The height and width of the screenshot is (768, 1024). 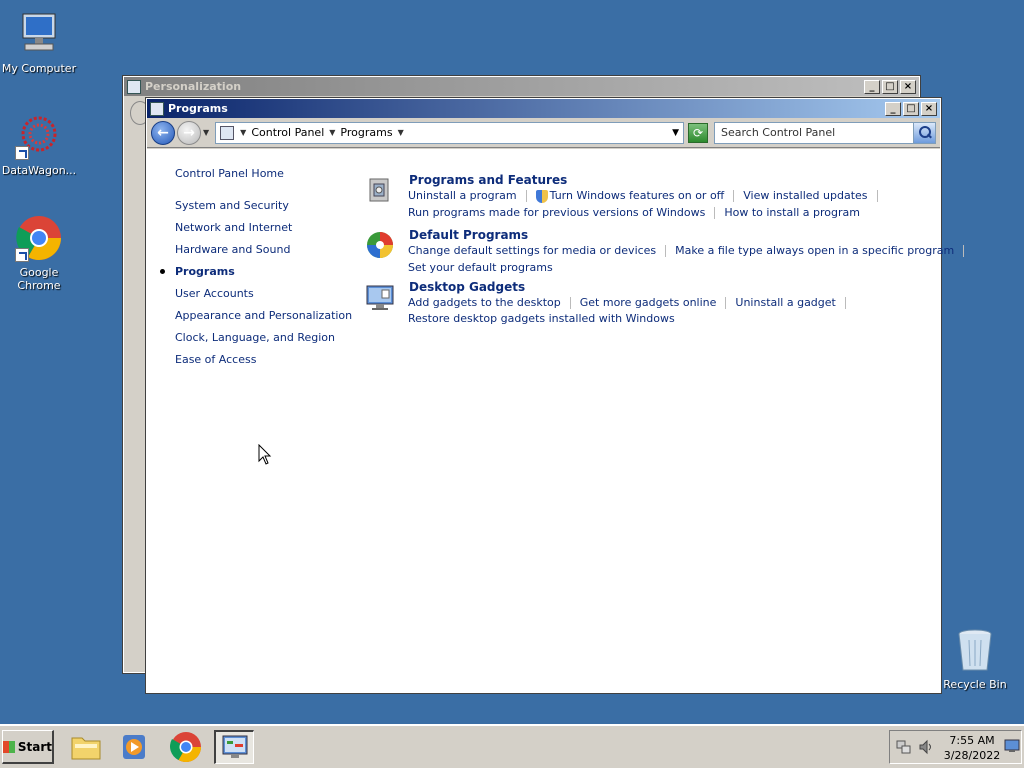 I want to click on nav-network-and-internet: Network and Internet, so click(x=263, y=232).